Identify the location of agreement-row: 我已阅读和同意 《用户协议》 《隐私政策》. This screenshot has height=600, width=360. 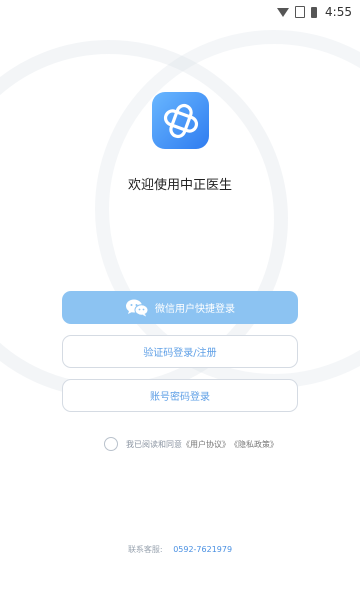
(191, 444).